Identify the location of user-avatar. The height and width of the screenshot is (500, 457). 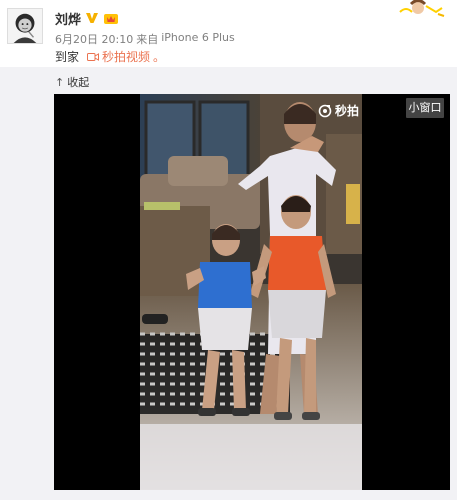
(25, 26).